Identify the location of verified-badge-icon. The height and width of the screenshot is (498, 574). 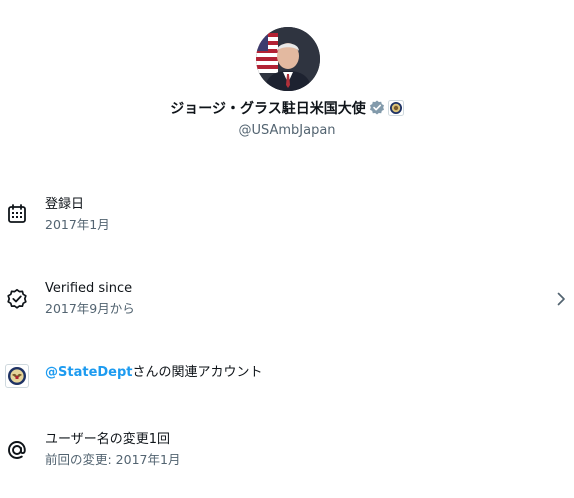
(377, 111).